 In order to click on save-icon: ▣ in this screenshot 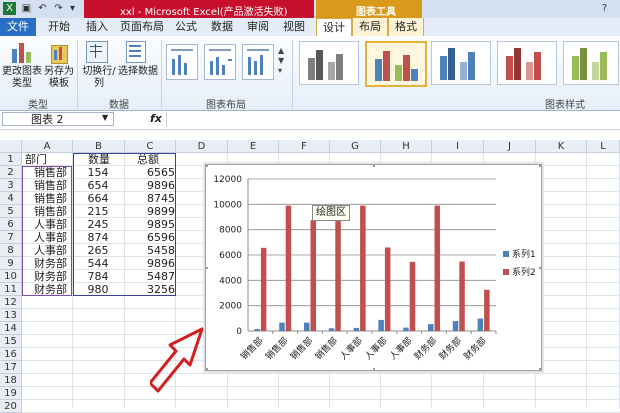, I will do `click(26, 8)`.